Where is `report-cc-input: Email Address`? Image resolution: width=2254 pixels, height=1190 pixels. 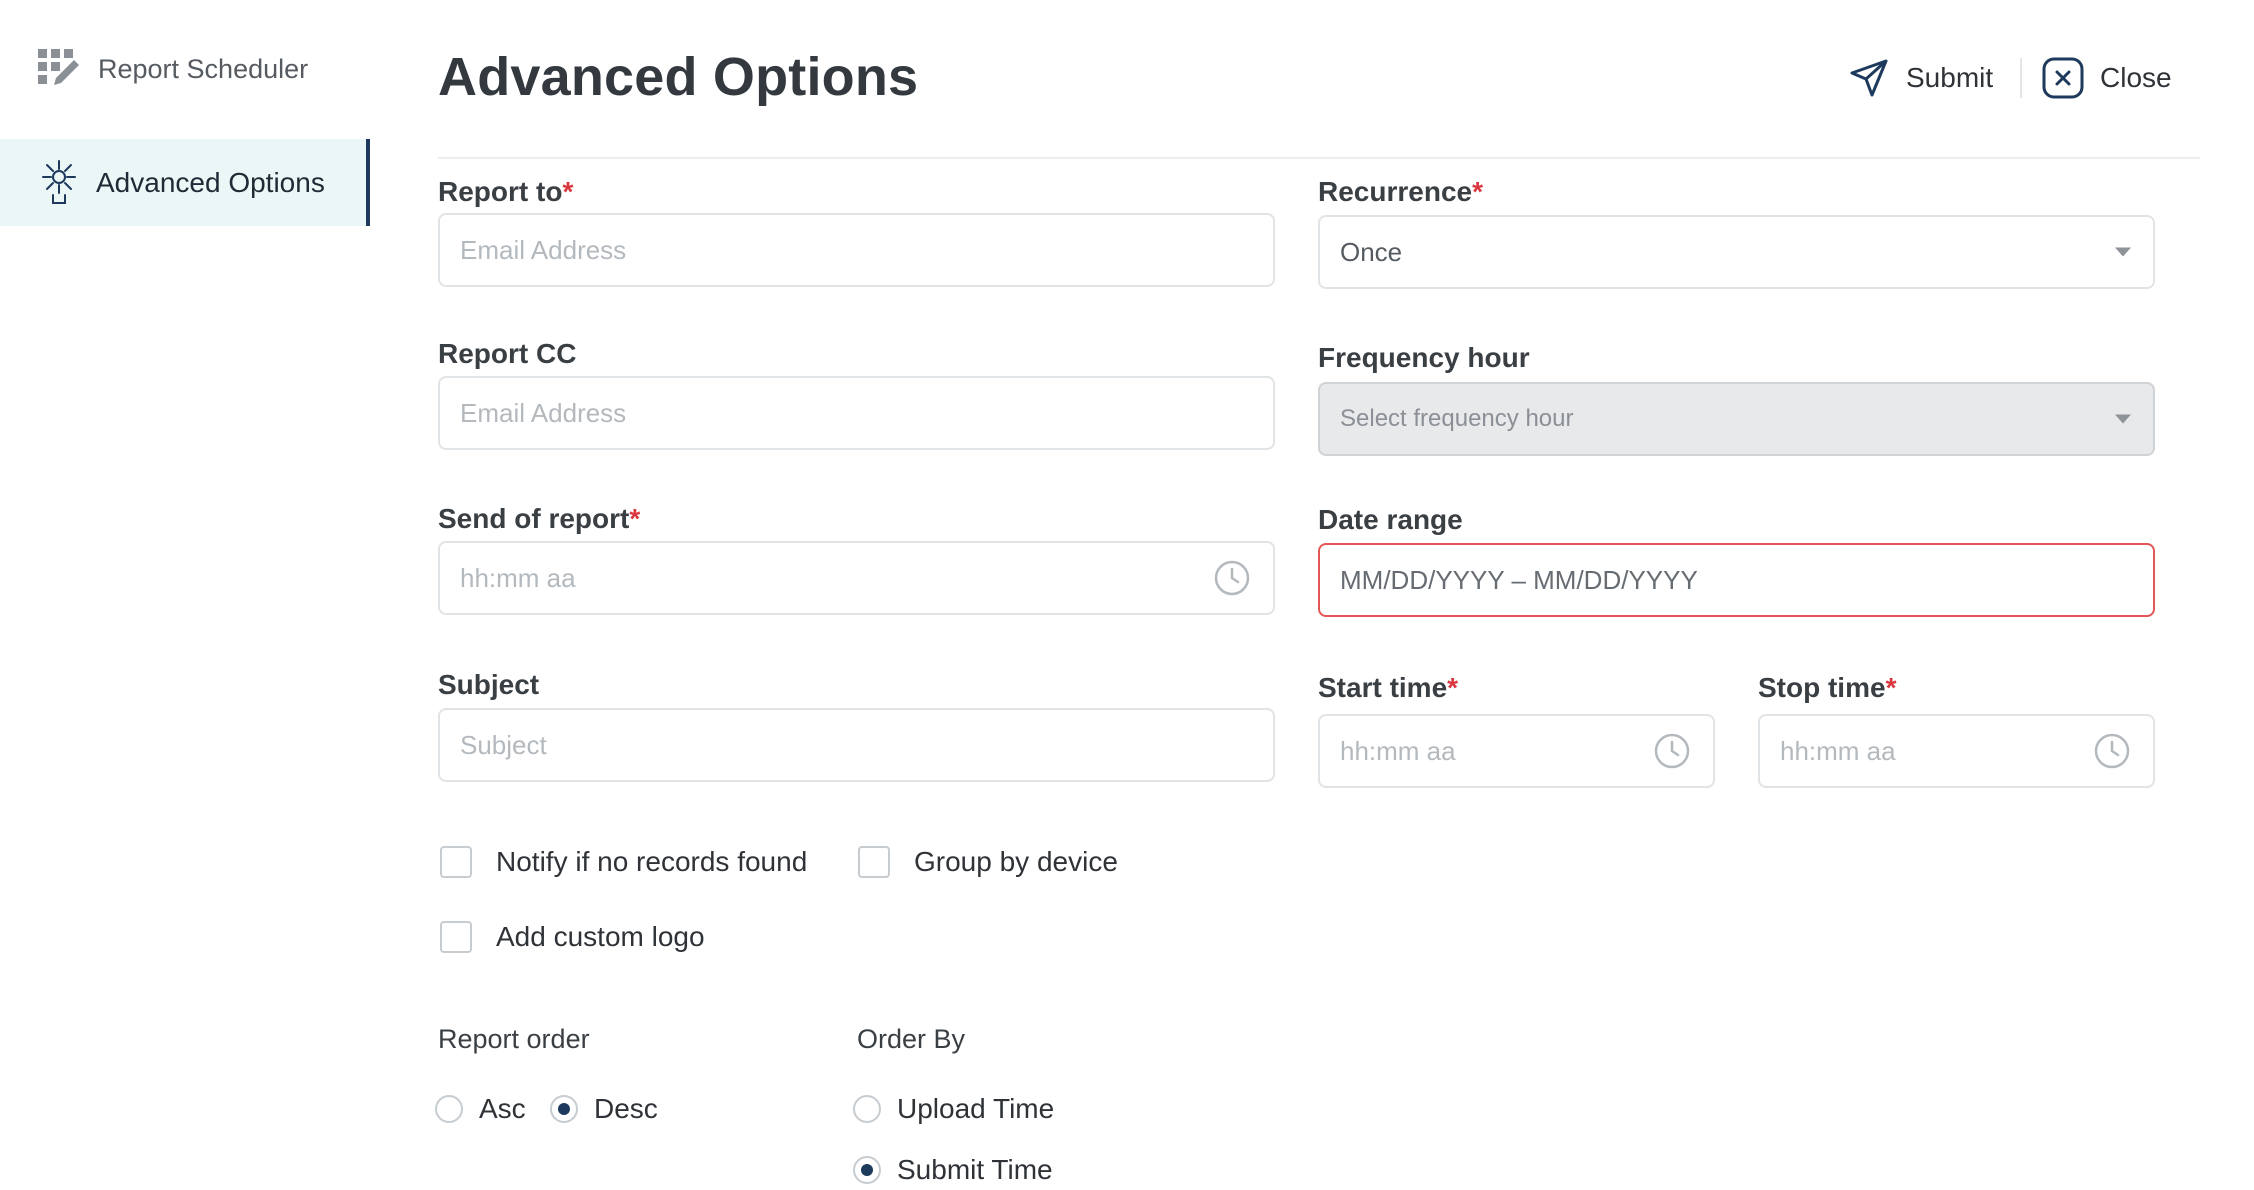 report-cc-input: Email Address is located at coordinates (856, 413).